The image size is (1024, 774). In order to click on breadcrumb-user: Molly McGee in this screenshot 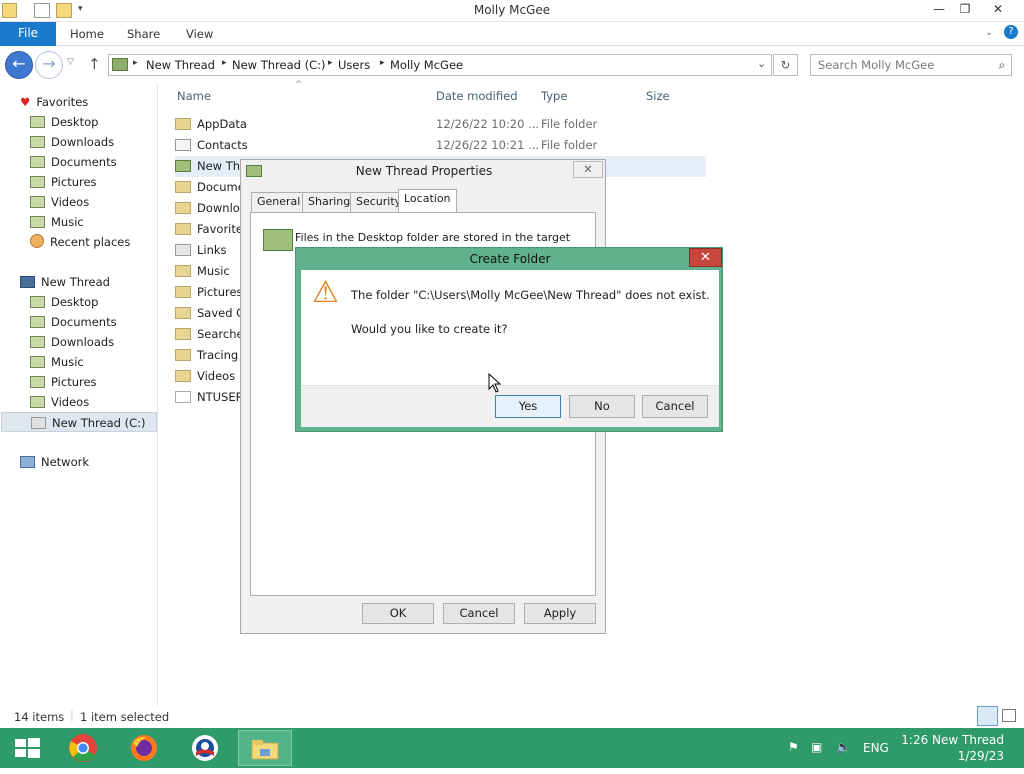, I will do `click(426, 65)`.